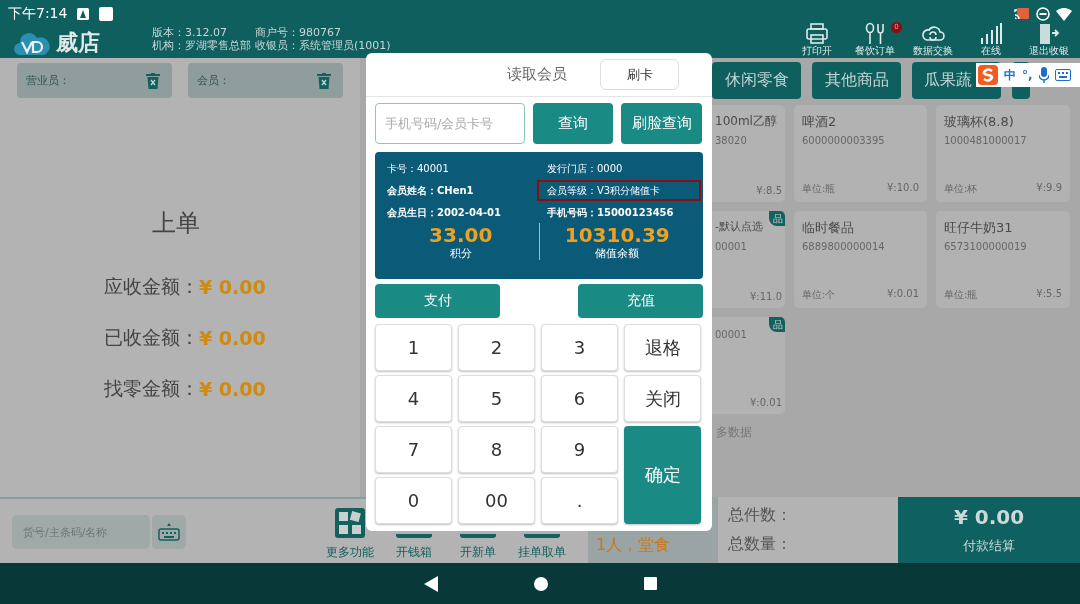 Image resolution: width=1080 pixels, height=604 pixels. What do you see at coordinates (650, 583) in the screenshot?
I see `recents-icon` at bounding box center [650, 583].